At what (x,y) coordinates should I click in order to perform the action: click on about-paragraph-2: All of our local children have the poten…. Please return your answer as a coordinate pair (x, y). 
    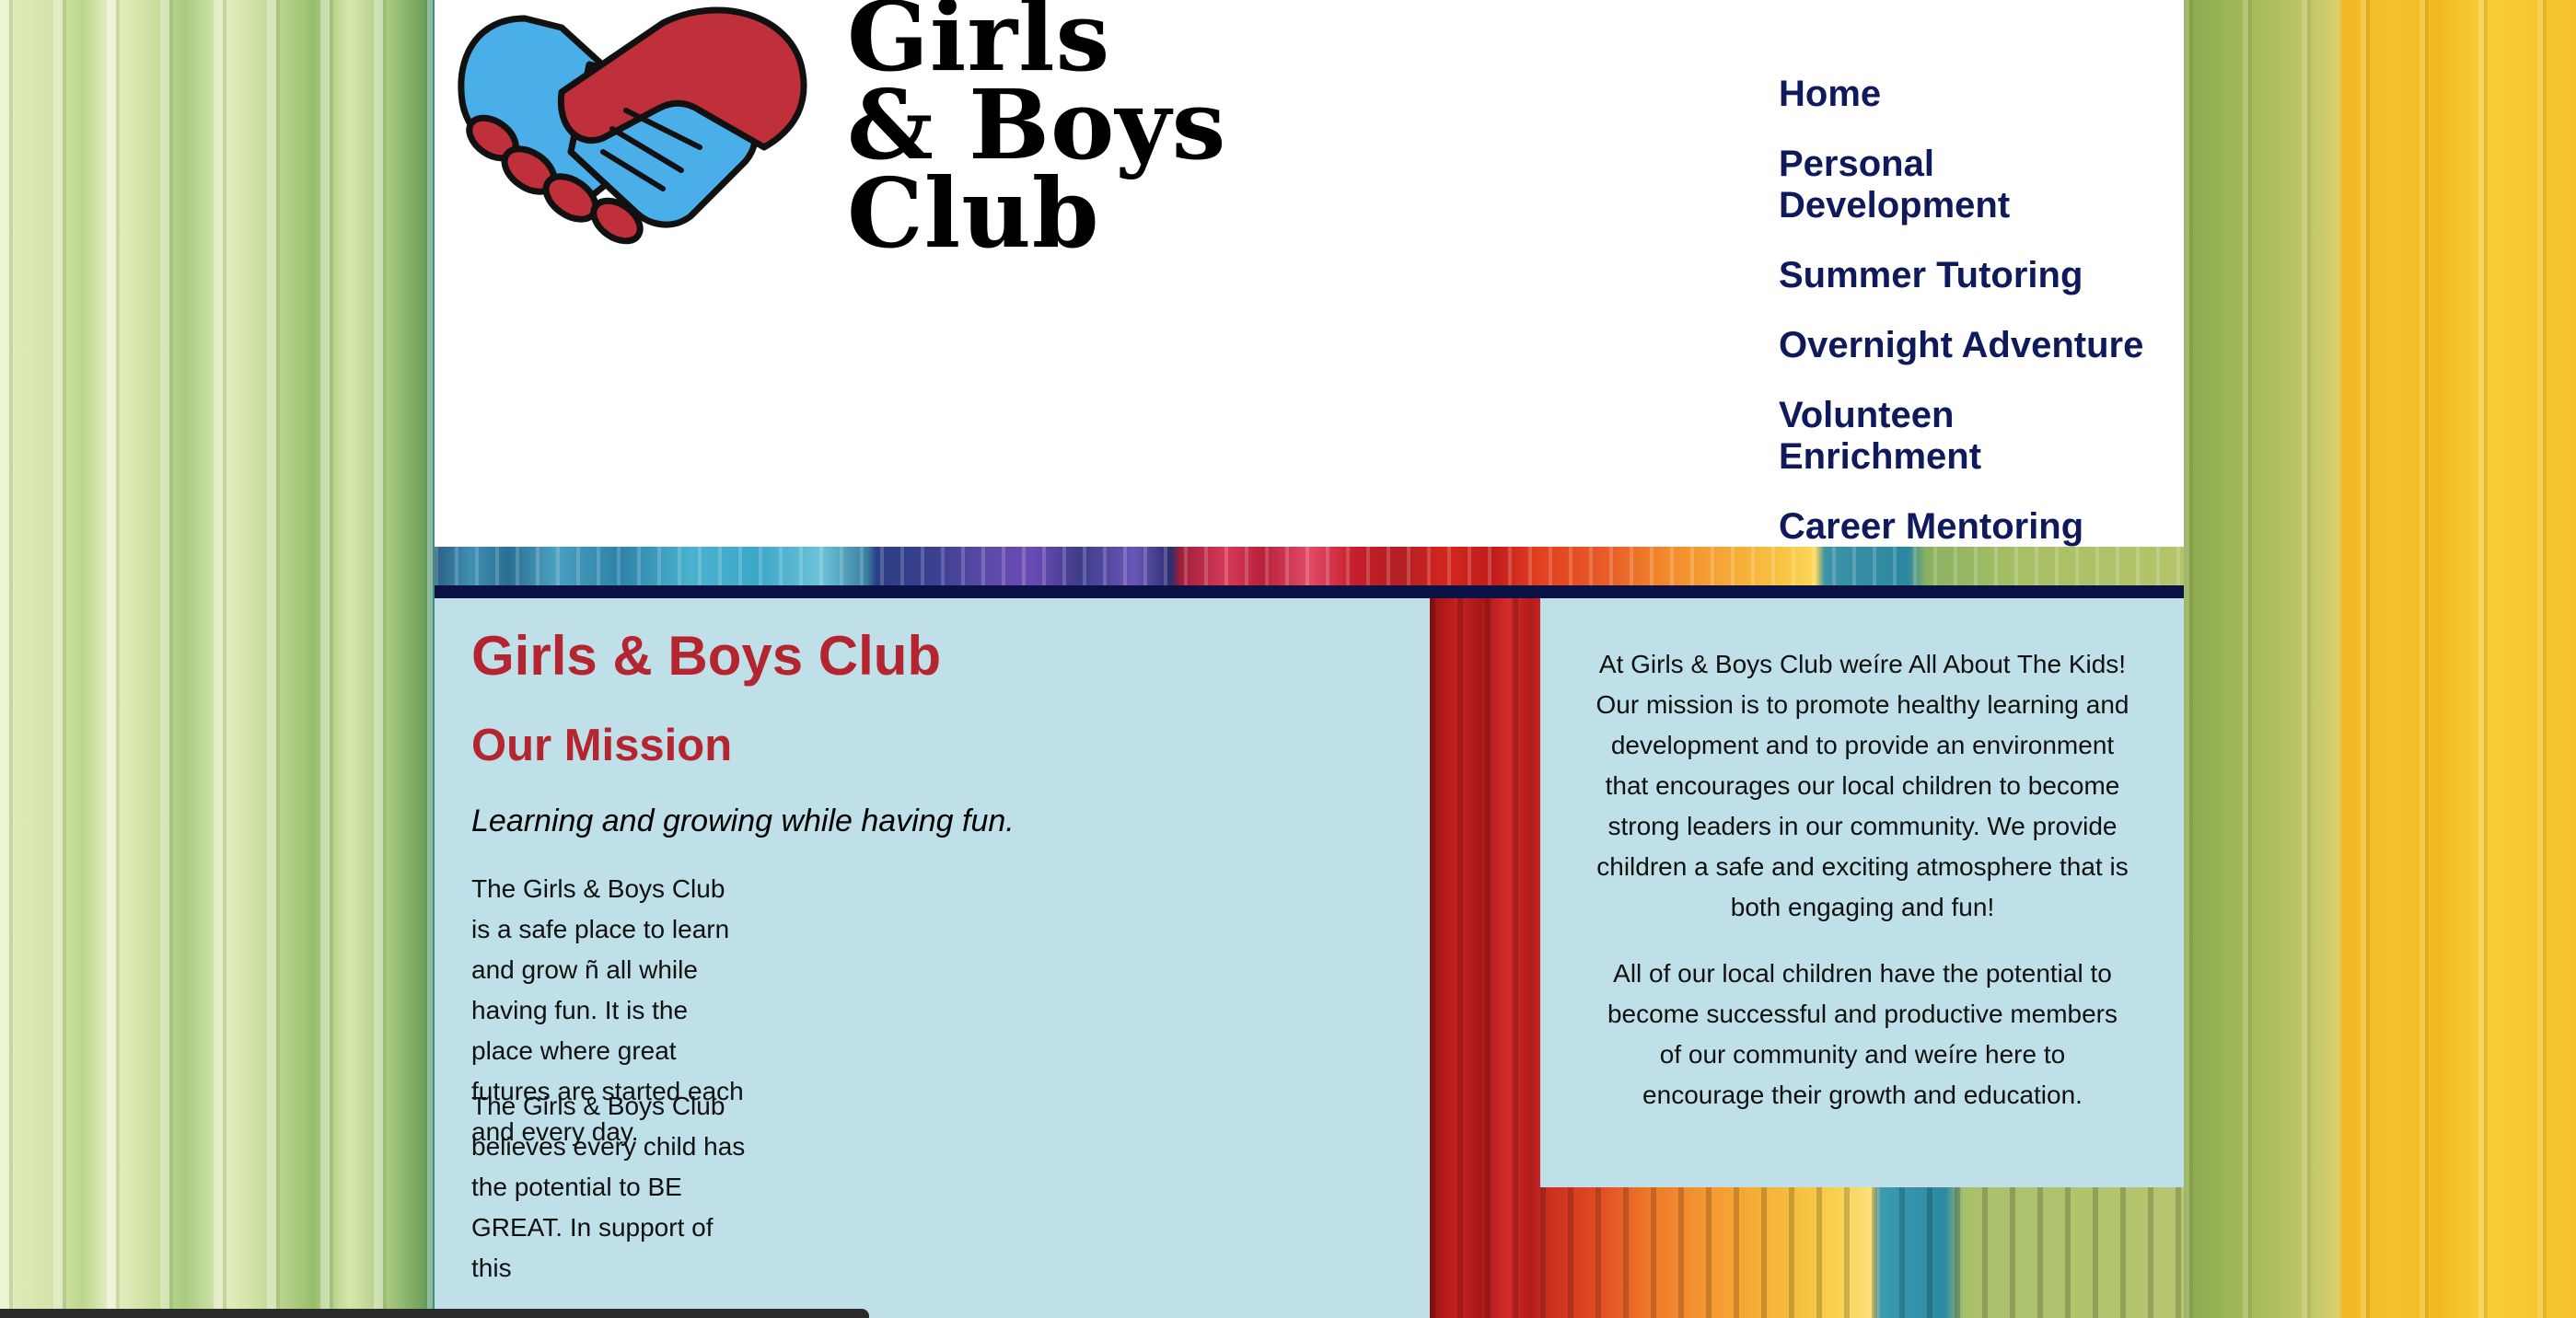
    Looking at the image, I should click on (1862, 1034).